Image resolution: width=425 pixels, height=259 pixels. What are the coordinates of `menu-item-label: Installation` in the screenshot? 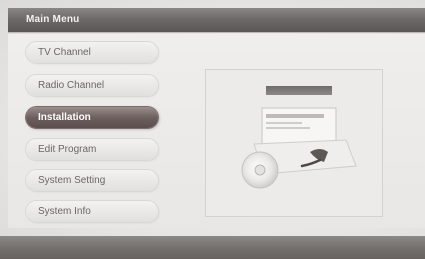 It's located at (64, 117).